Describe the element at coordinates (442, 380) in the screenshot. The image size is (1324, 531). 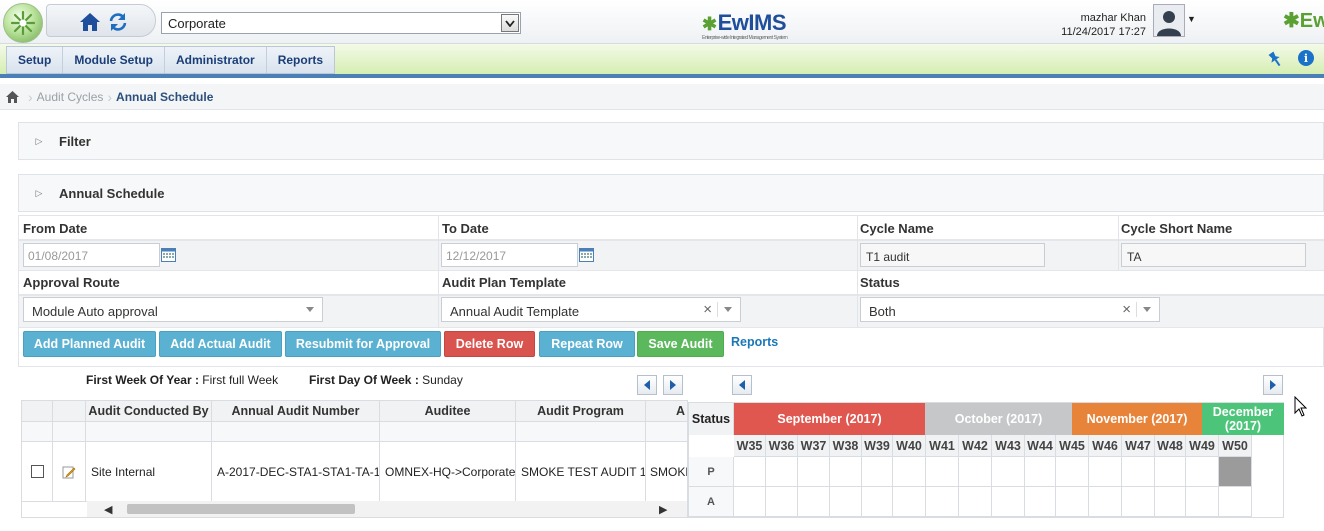
I see `first-day-value: Sunday` at that location.